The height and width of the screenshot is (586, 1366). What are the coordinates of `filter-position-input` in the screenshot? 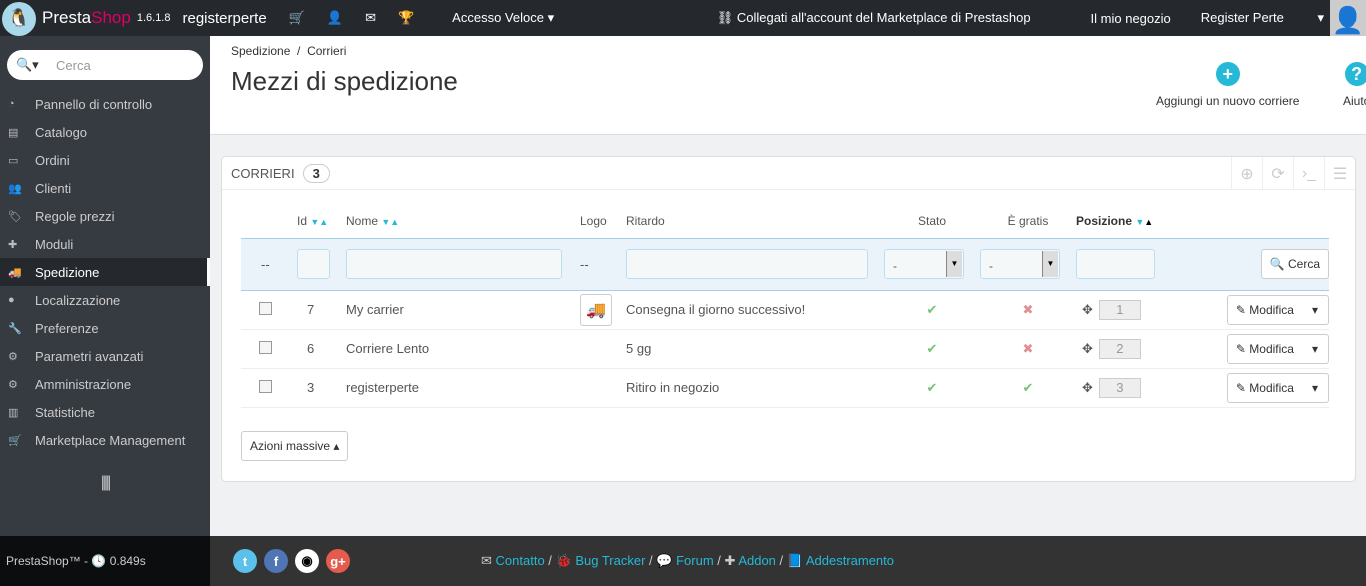 It's located at (1115, 264).